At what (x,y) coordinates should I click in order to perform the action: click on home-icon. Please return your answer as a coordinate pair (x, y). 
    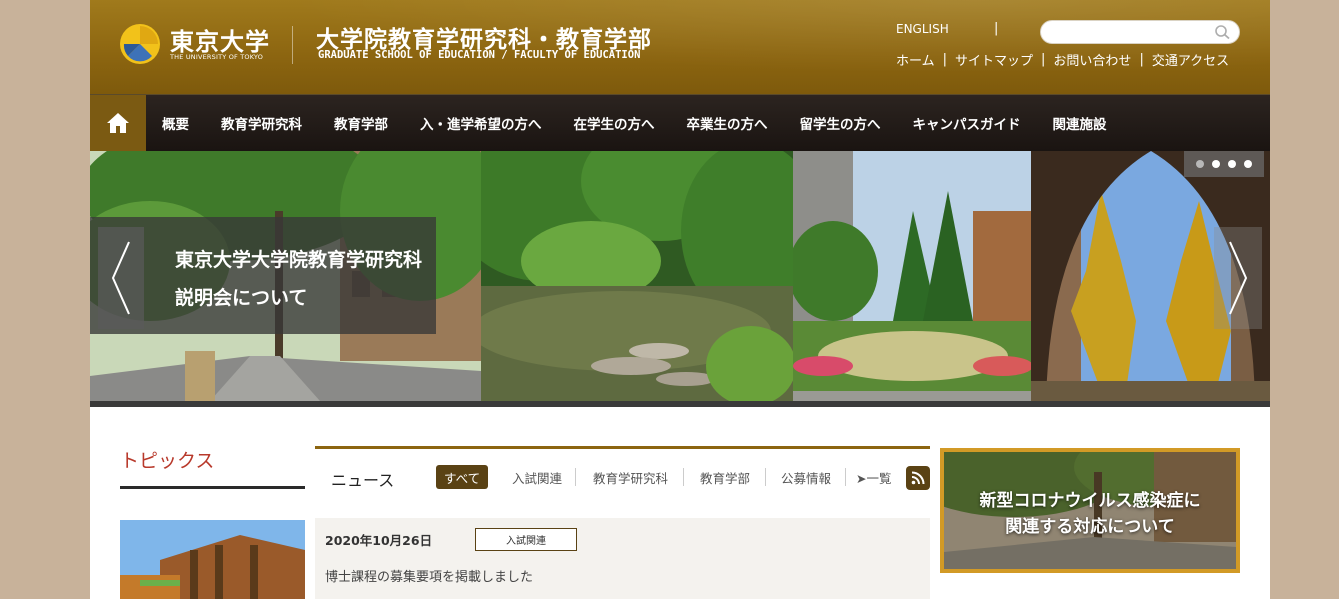
    Looking at the image, I should click on (118, 123).